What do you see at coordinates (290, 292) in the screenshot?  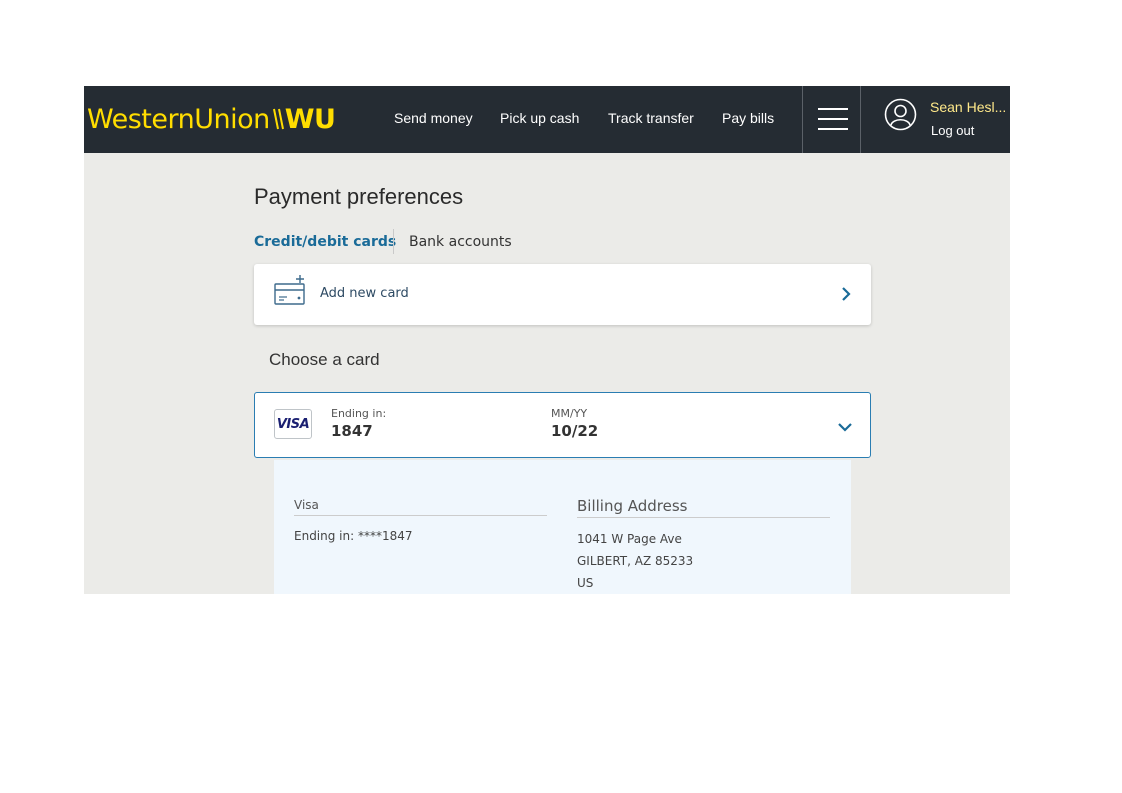 I see `add-card-icon` at bounding box center [290, 292].